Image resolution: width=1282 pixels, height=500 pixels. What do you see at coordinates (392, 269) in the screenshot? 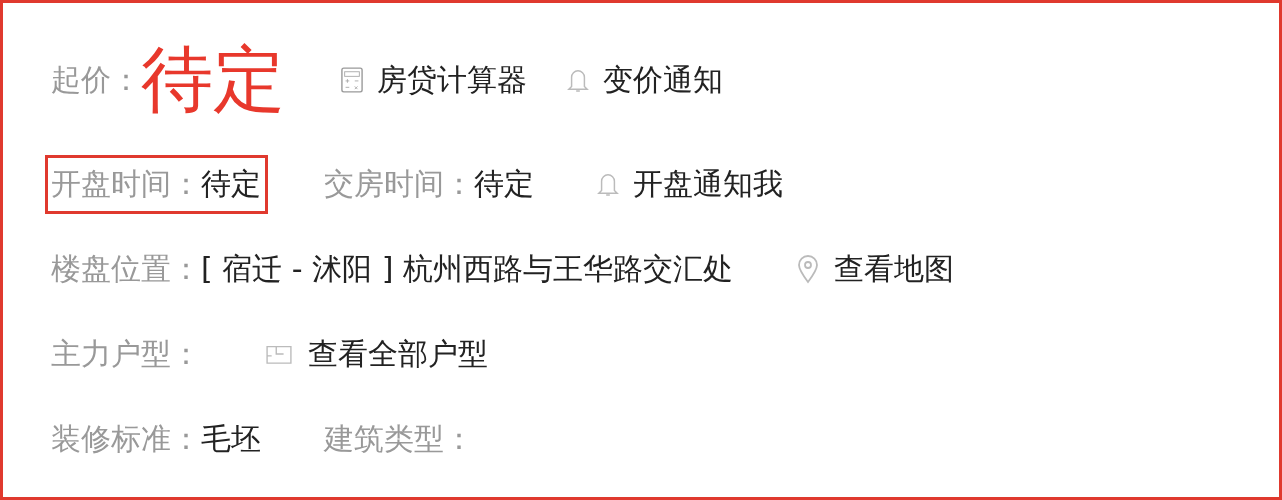
I see `info-field: 楼盘位置：[ 宿迁 - 沭阳 ] 杭州西路与王华路交汇处` at bounding box center [392, 269].